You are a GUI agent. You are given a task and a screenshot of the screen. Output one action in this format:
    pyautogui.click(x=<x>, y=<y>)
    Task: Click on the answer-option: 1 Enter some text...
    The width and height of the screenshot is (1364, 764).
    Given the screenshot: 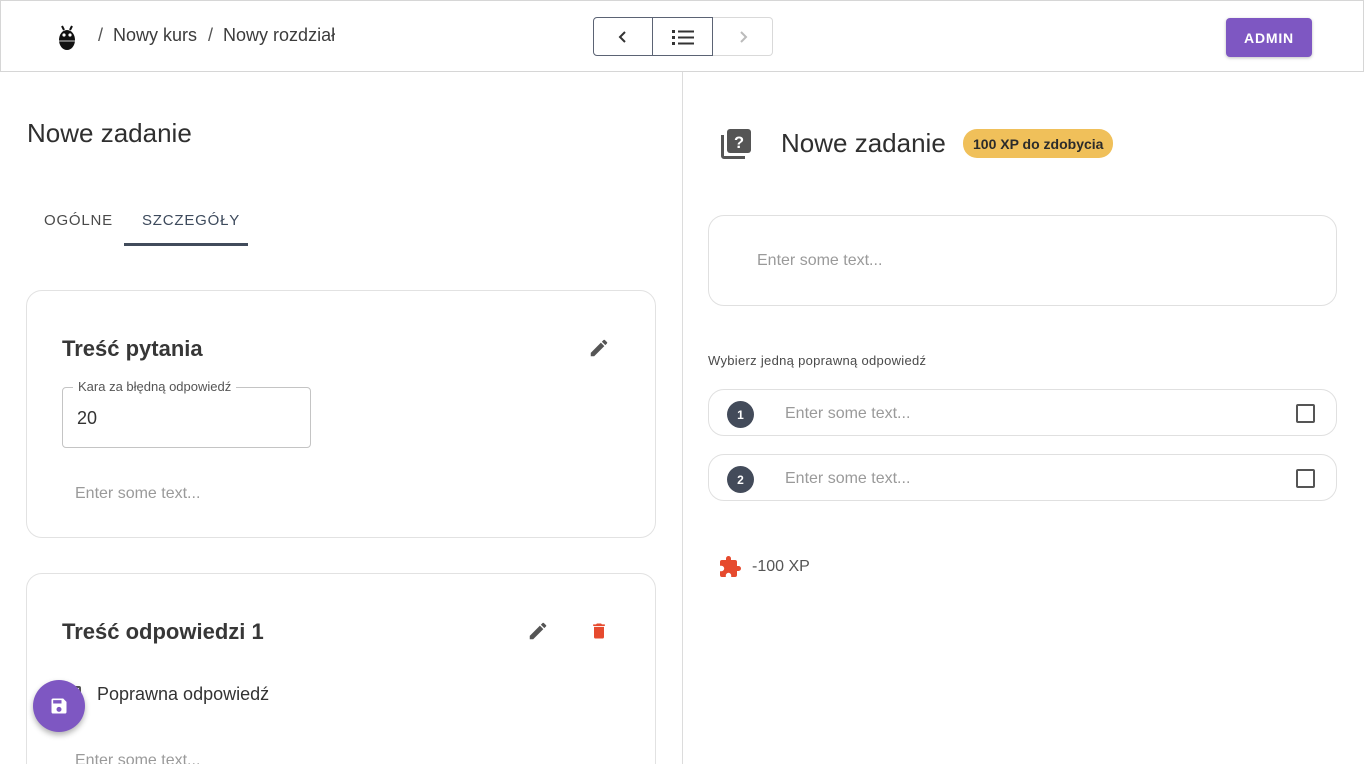 What is the action you would take?
    pyautogui.click(x=1022, y=412)
    